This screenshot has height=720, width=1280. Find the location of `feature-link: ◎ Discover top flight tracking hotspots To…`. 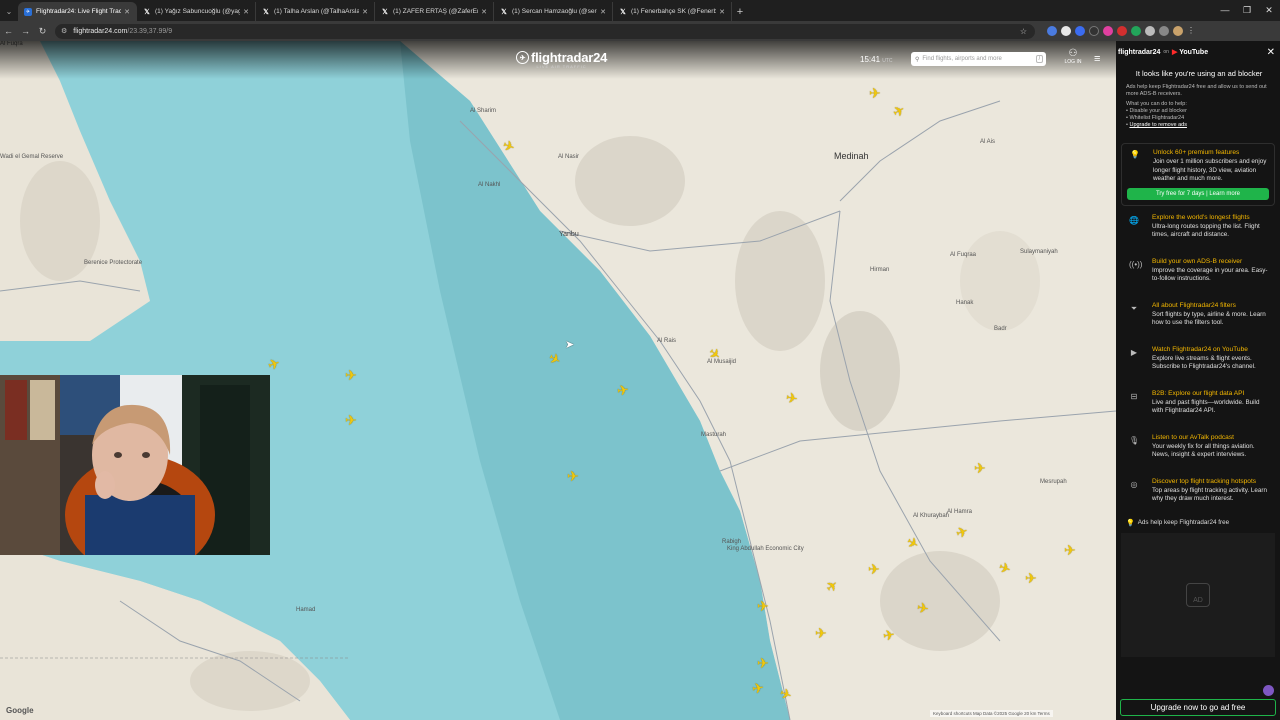

feature-link: ◎ Discover top flight tracking hotspots To… is located at coordinates (1198, 496).